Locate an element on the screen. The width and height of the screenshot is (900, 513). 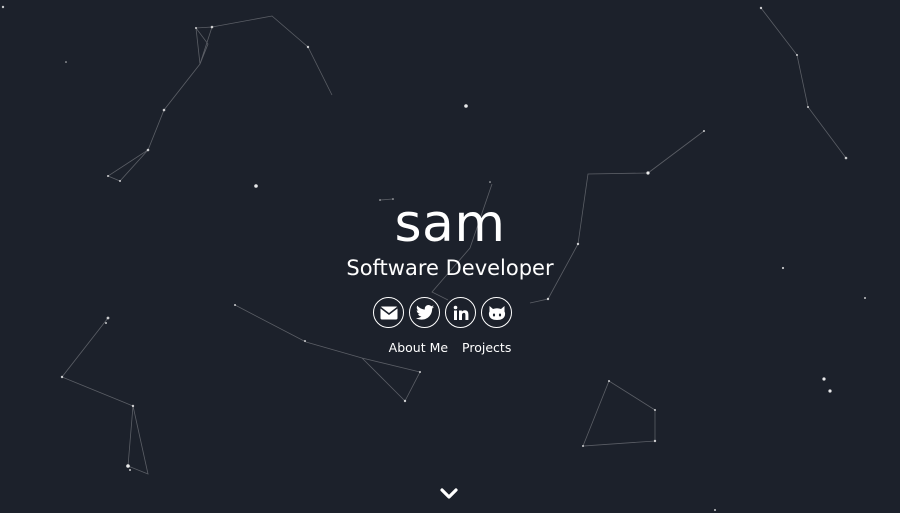
envelope-icon is located at coordinates (388, 312).